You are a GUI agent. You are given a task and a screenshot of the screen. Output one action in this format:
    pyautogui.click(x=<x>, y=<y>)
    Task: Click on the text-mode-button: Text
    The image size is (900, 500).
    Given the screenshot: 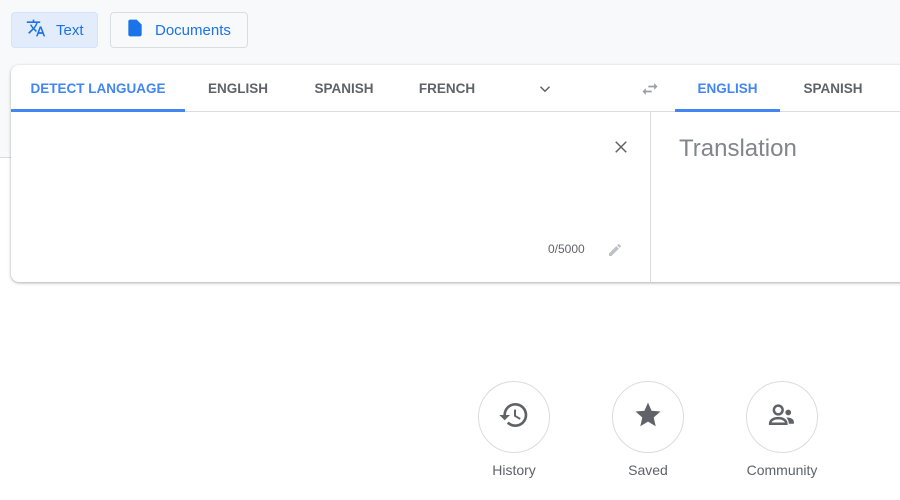 What is the action you would take?
    pyautogui.click(x=54, y=30)
    